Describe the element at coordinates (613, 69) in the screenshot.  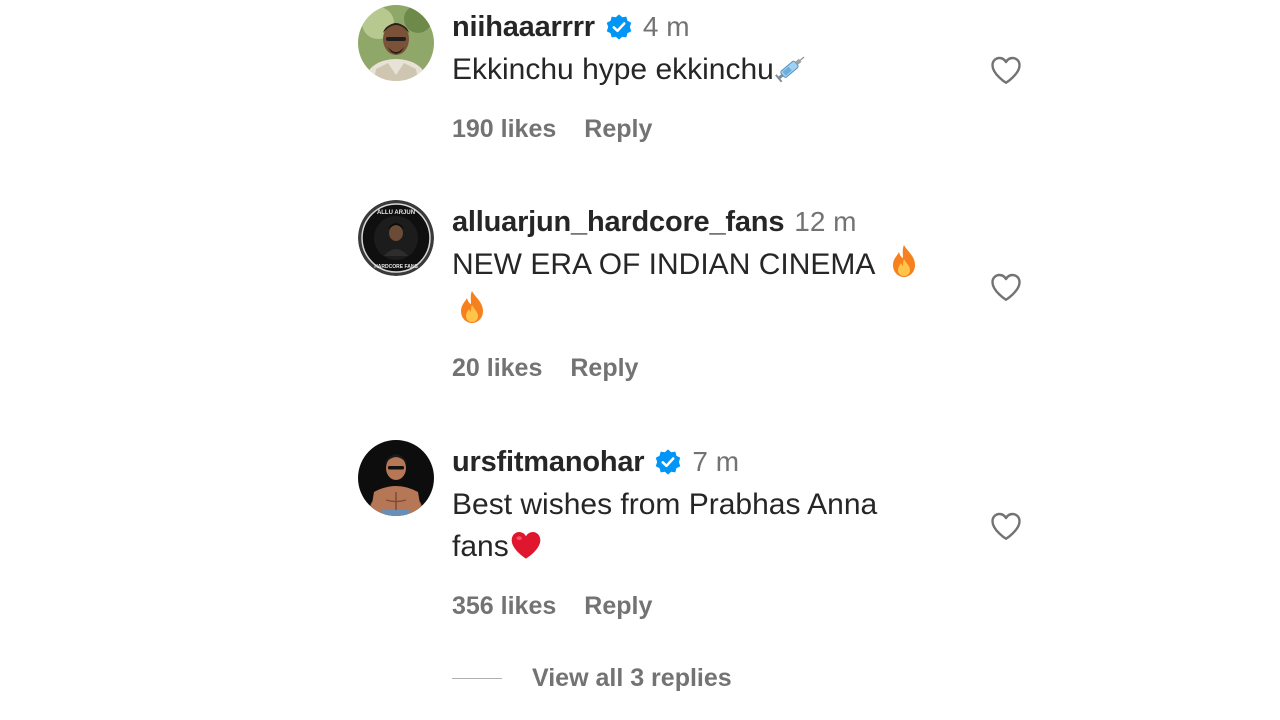
I see `comment-text-body: Ekkinchu hype ekkinchu` at that location.